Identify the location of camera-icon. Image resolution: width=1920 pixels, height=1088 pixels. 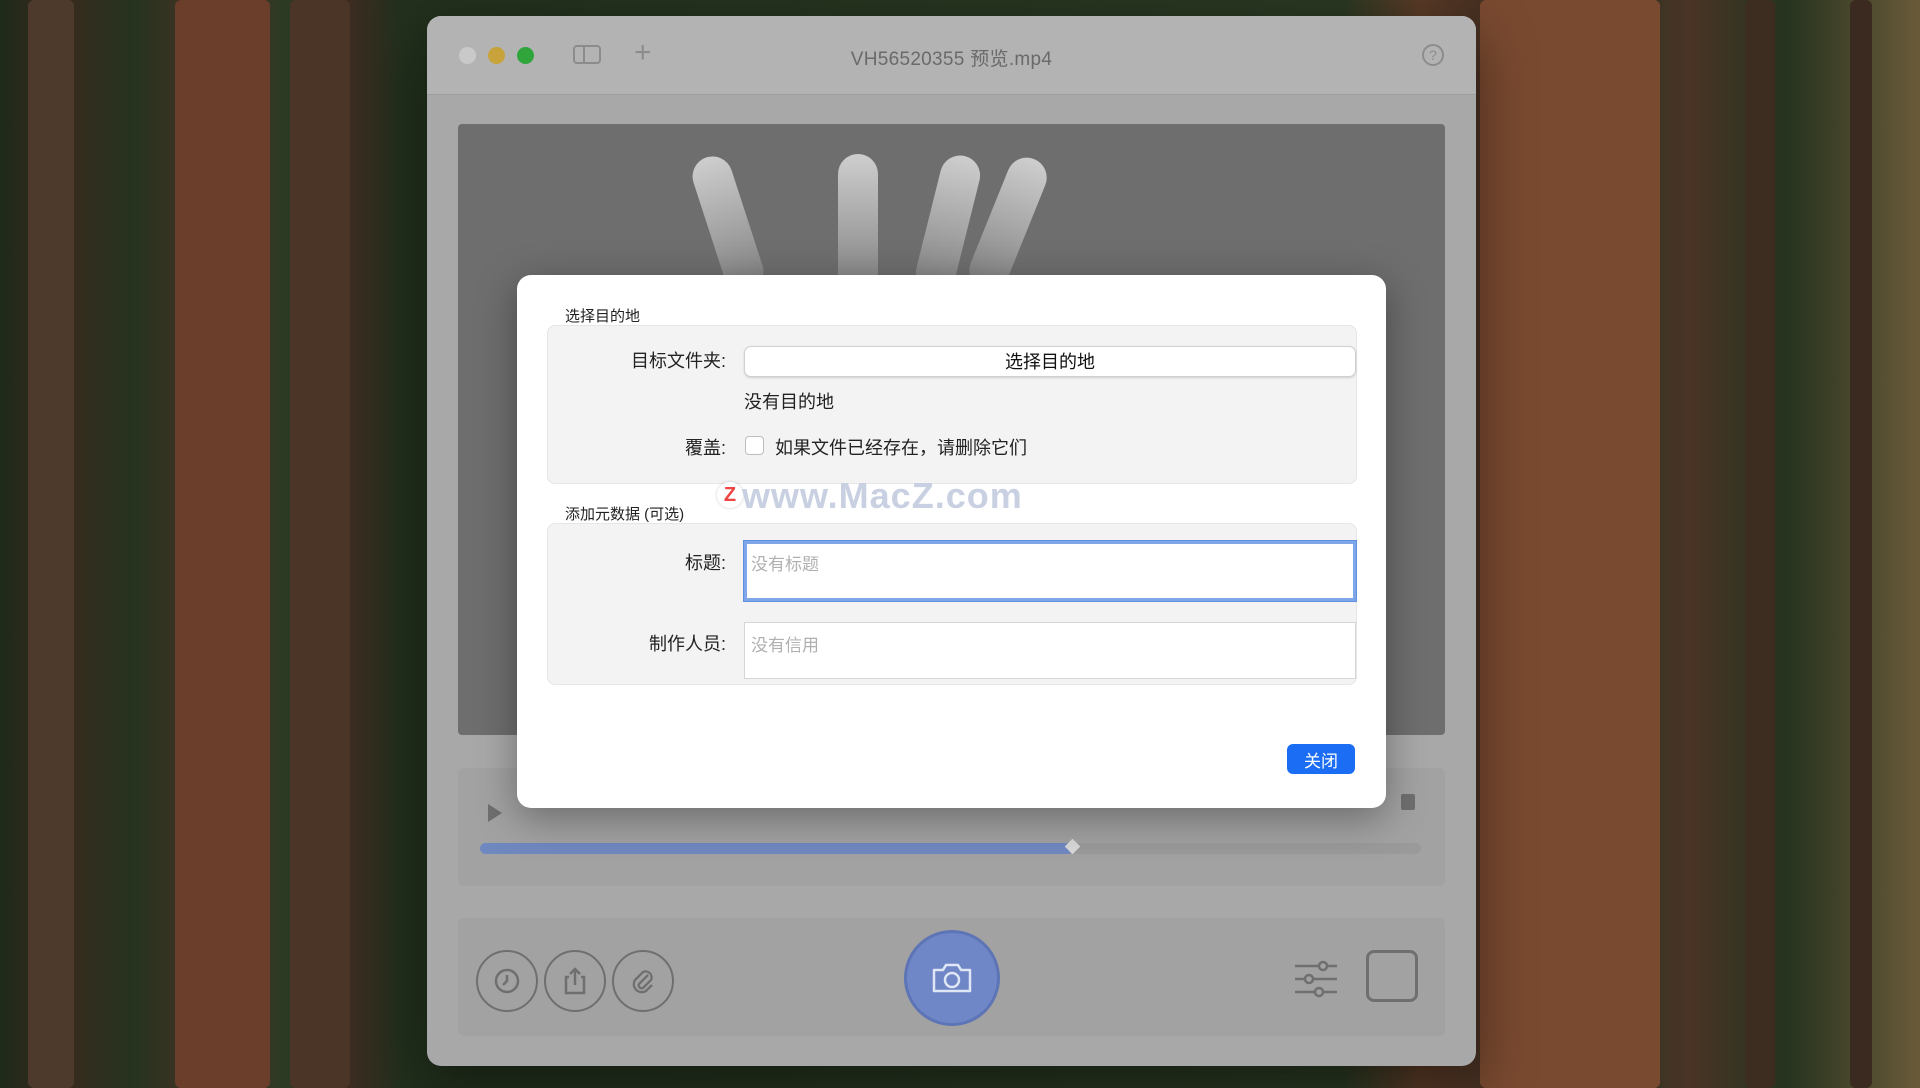
(952, 978).